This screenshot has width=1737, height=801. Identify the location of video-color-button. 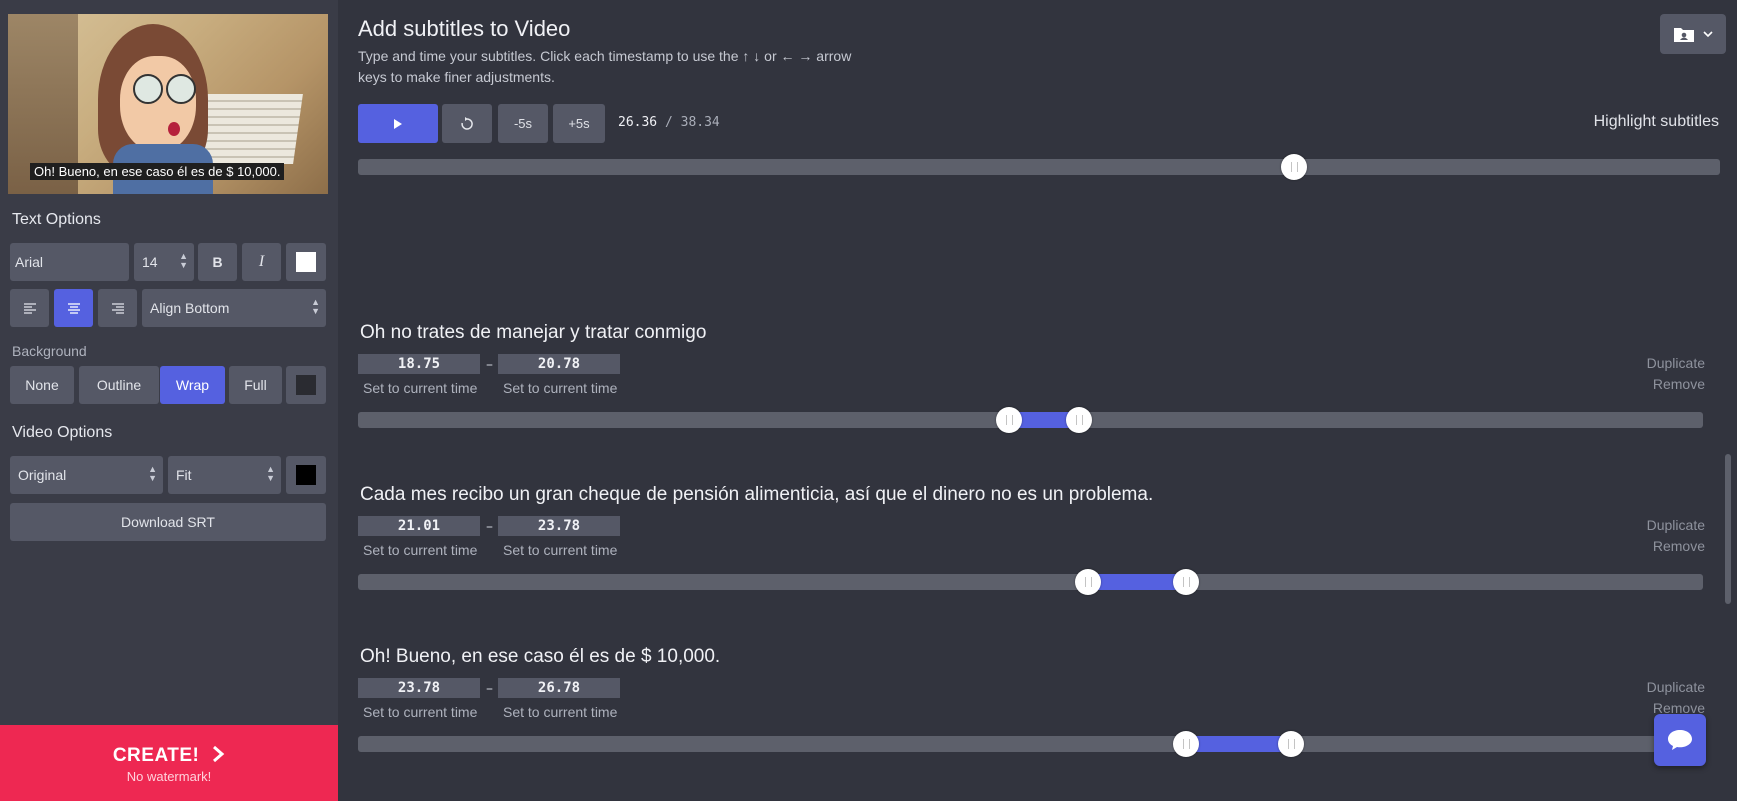
(306, 475).